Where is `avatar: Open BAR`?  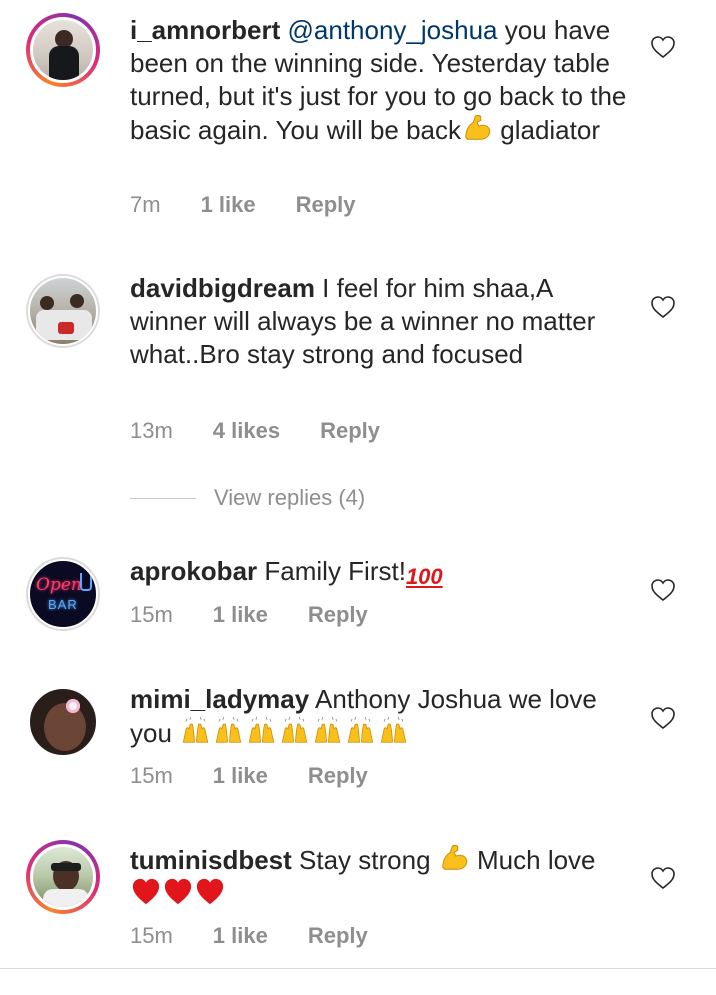 avatar: Open BAR is located at coordinates (63, 594).